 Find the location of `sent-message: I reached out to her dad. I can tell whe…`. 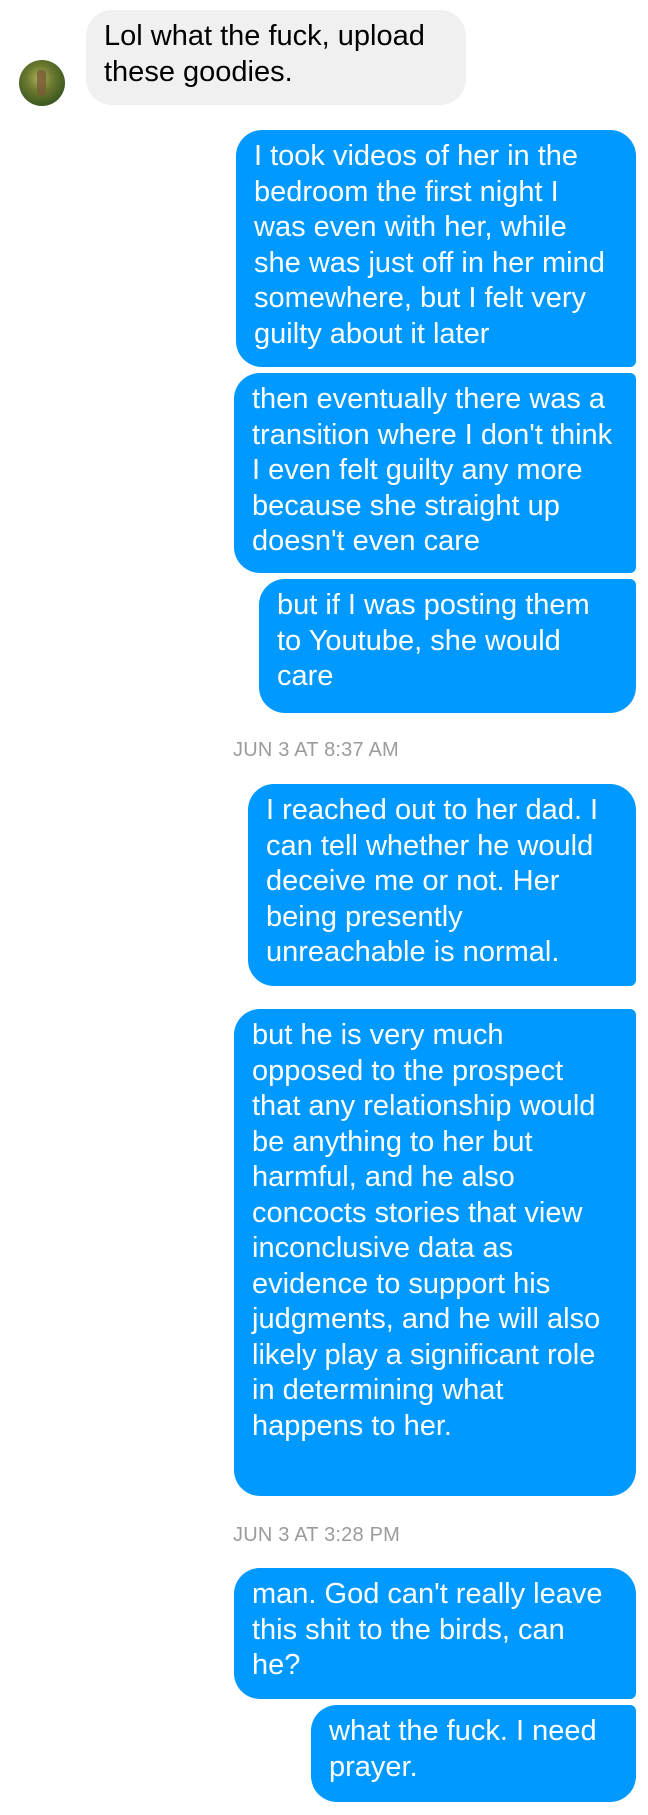

sent-message: I reached out to her dad. I can tell whe… is located at coordinates (442, 885).